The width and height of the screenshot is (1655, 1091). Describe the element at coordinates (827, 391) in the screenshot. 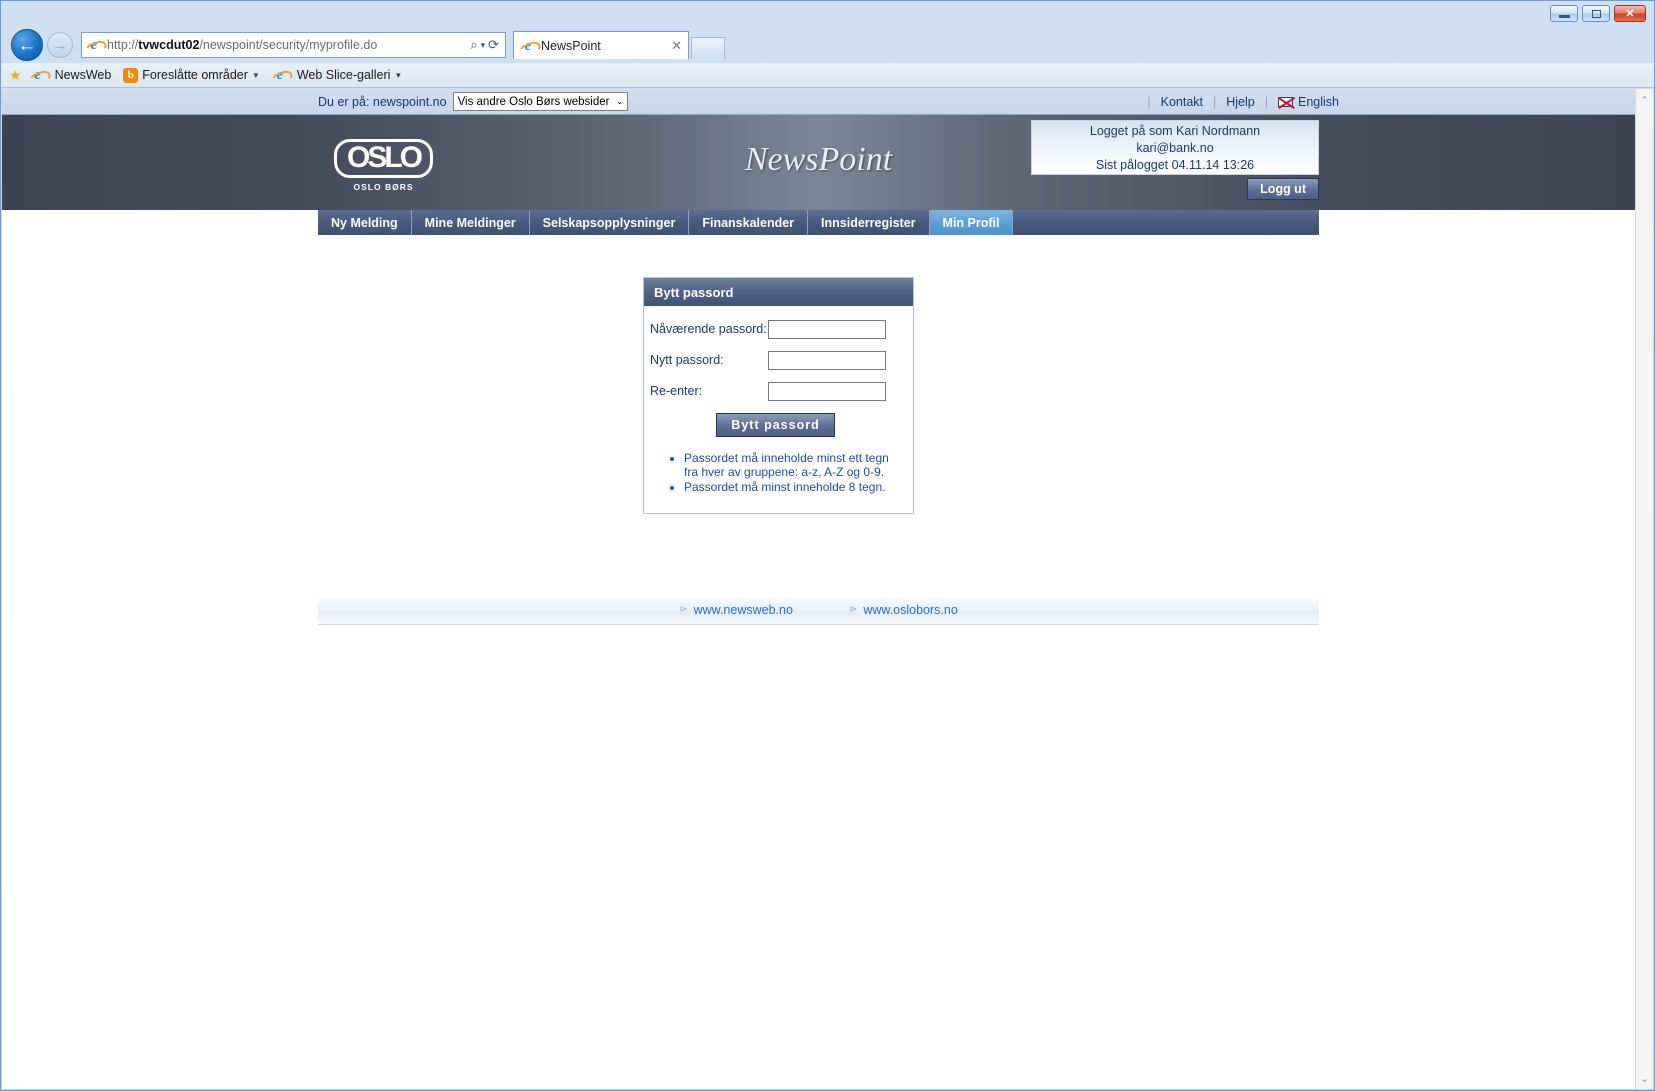

I see `reenter-password-input` at that location.